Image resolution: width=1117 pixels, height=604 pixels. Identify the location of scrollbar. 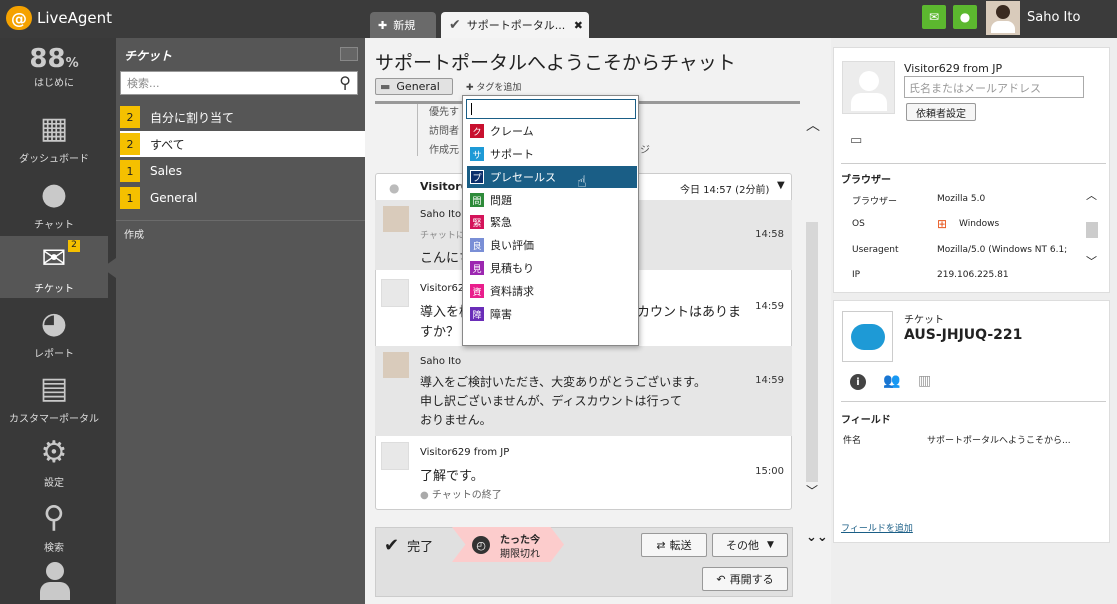
(812, 352).